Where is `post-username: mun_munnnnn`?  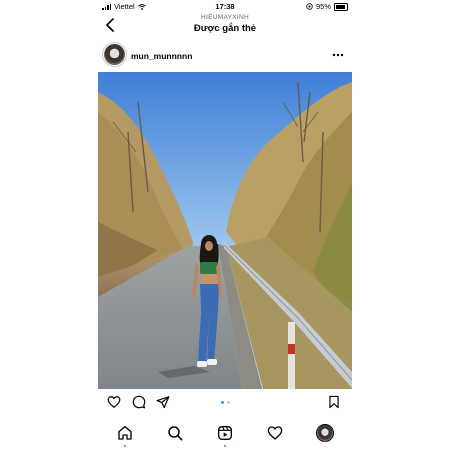
post-username: mun_munnnnn is located at coordinates (161, 56).